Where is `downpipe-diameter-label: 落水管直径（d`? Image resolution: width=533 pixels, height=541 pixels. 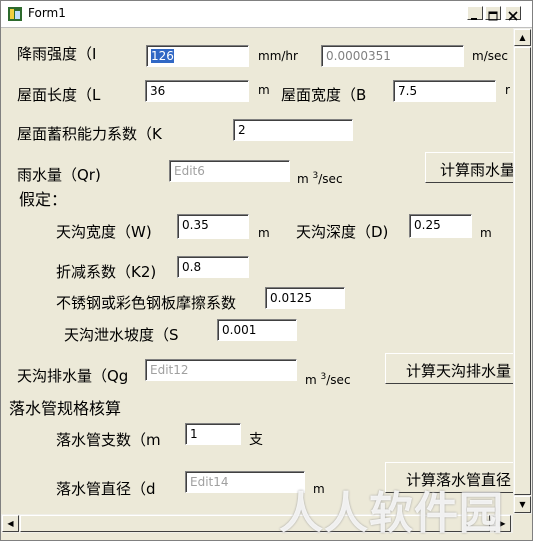
downpipe-diameter-label: 落水管直径（d is located at coordinates (106, 489).